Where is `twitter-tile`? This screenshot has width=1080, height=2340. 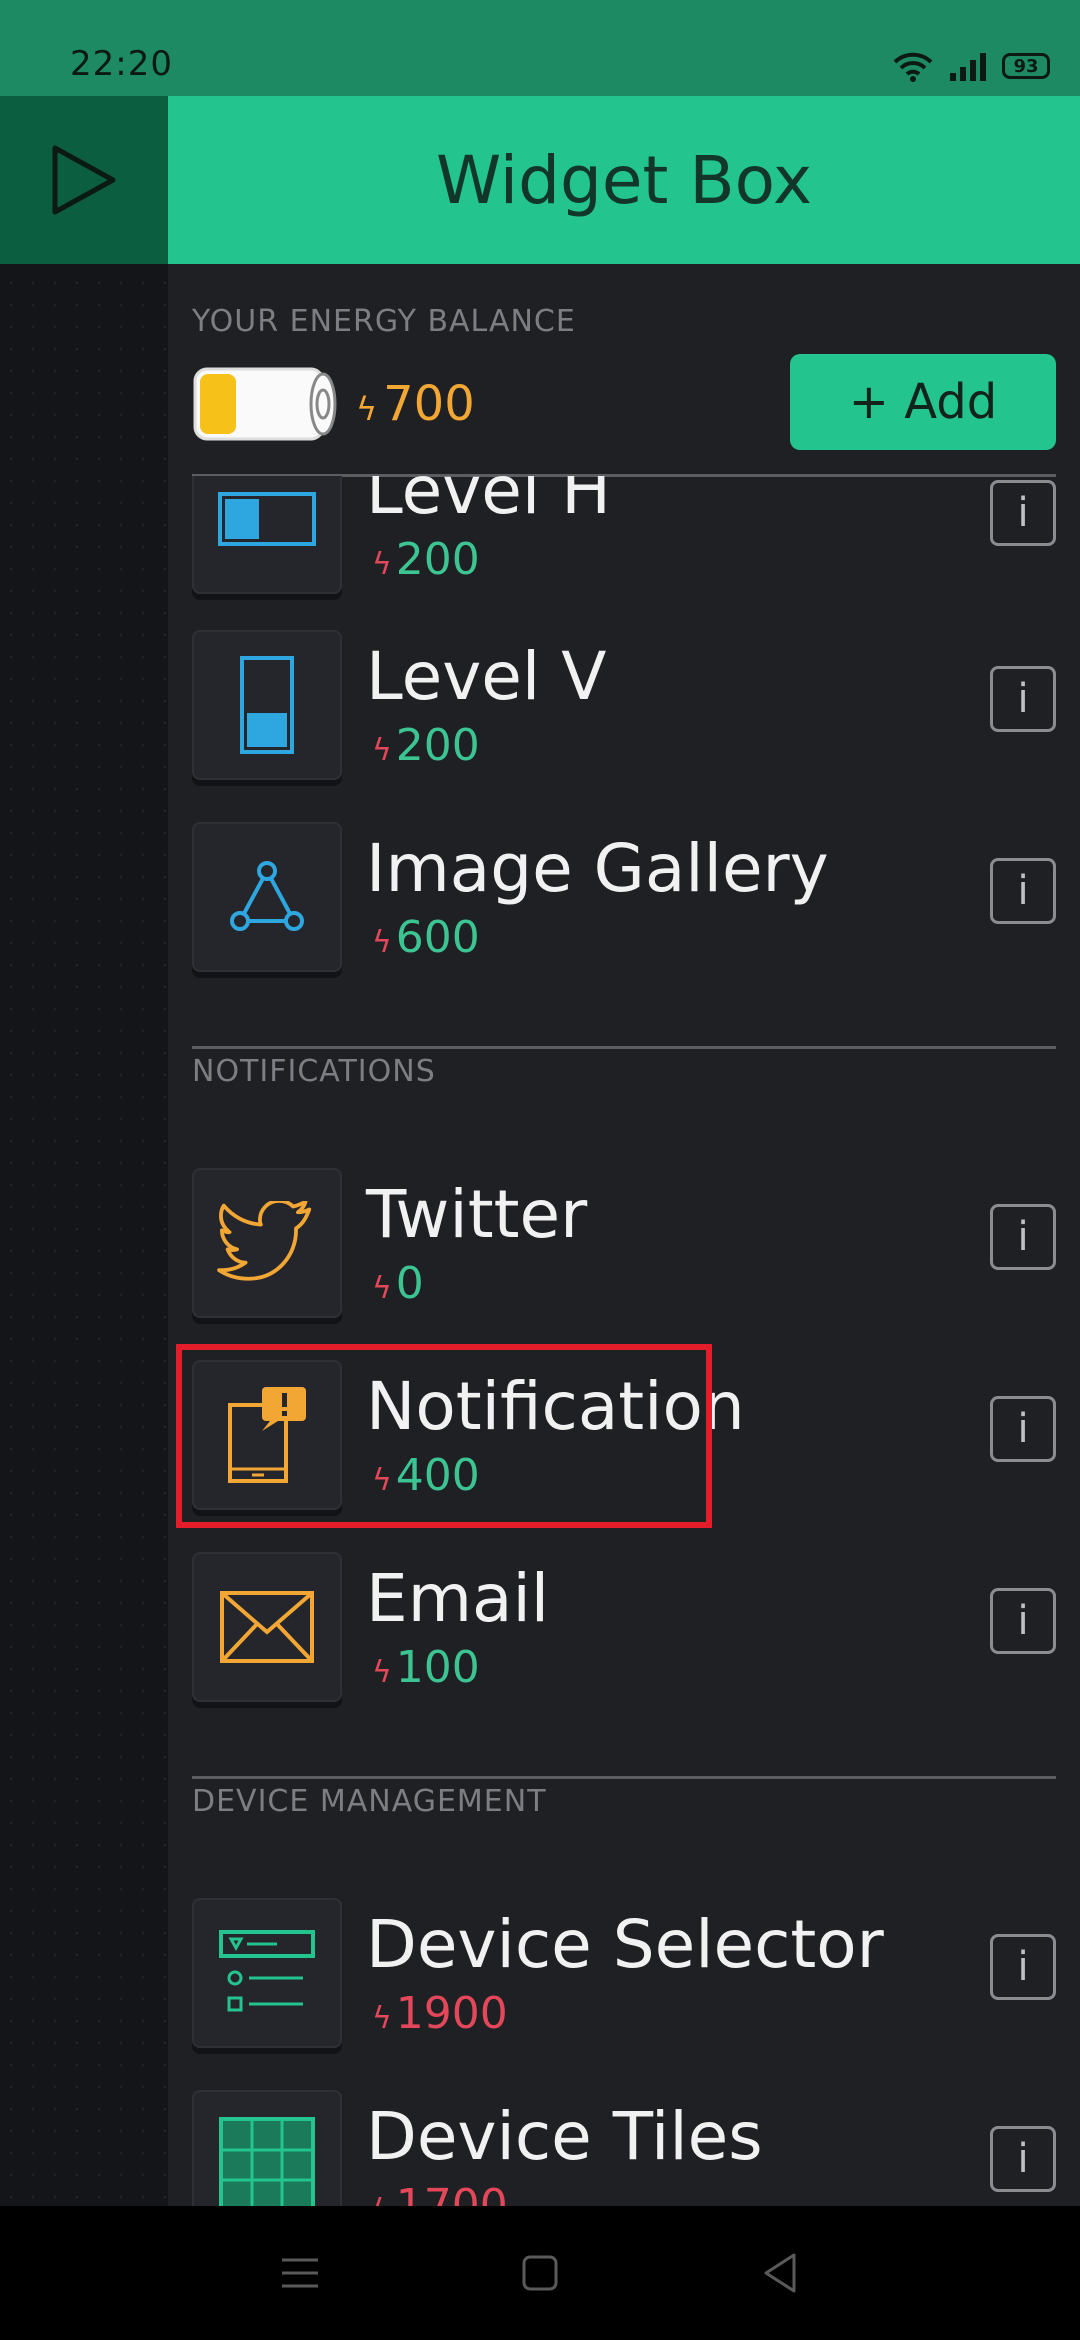
twitter-tile is located at coordinates (267, 1243).